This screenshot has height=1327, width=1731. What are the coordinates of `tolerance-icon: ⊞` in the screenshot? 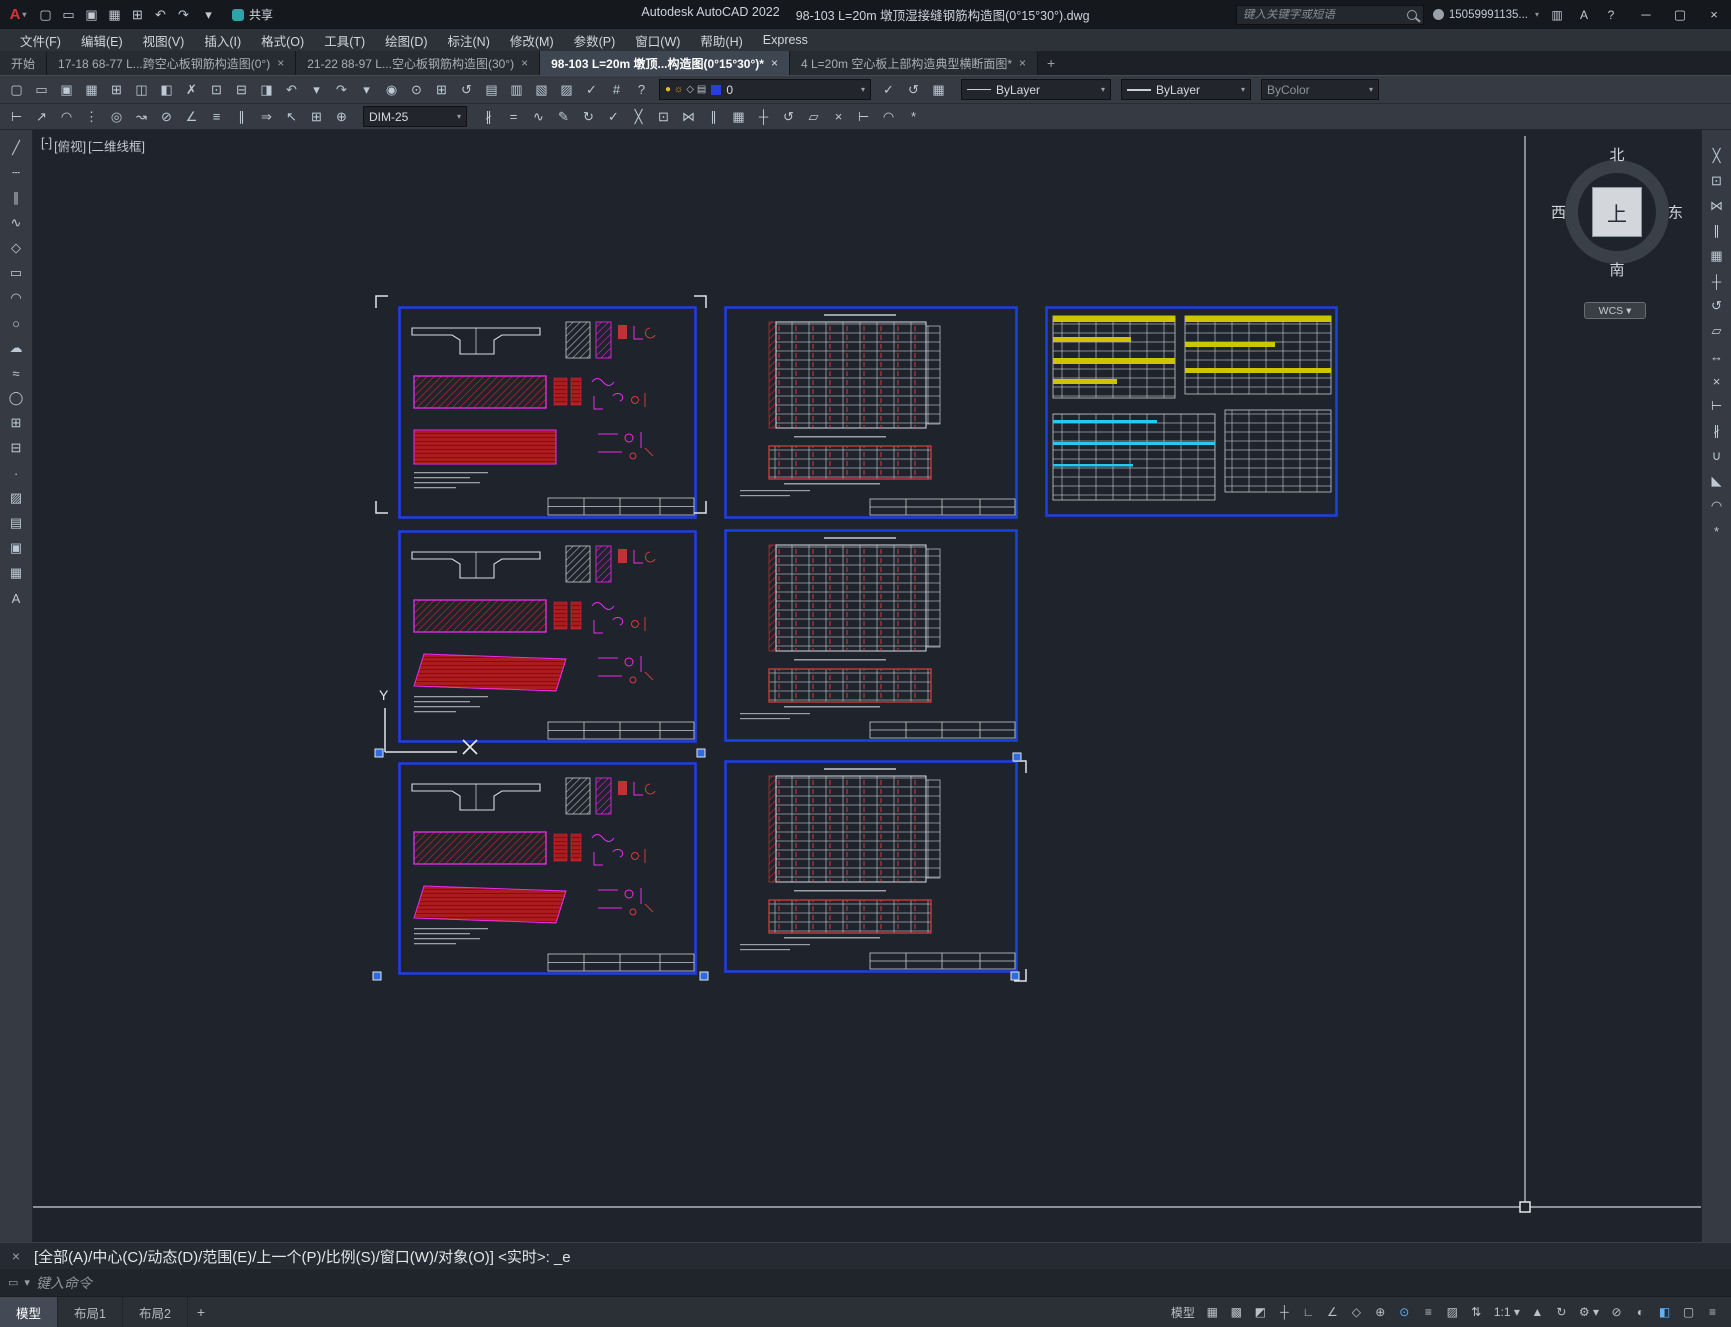 It's located at (316, 117).